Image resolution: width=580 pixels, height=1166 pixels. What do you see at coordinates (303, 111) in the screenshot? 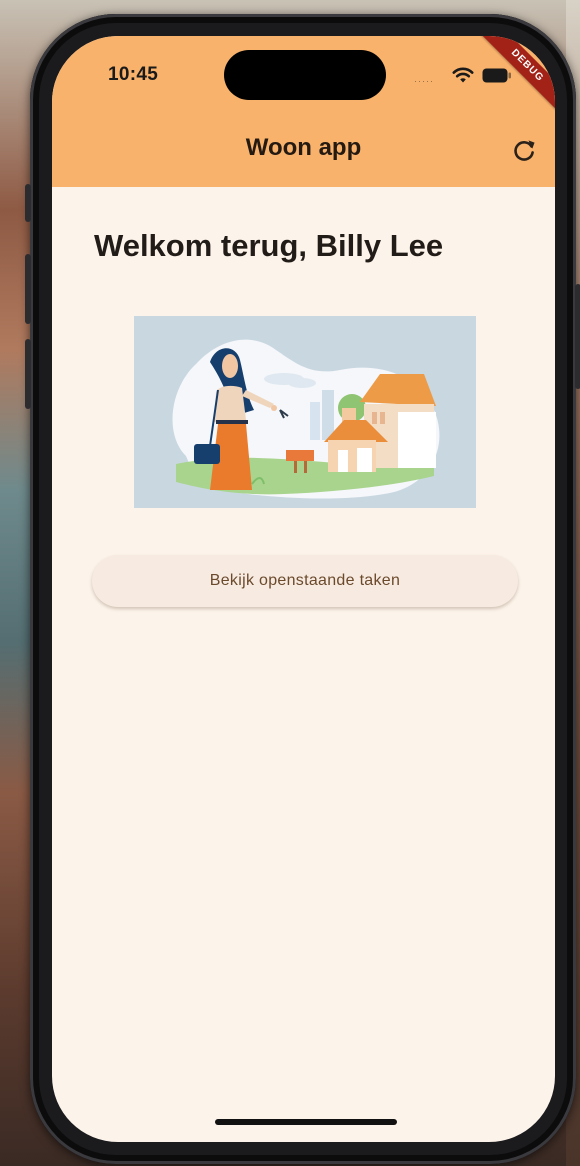
I see `app-bar: 10:45 ····· DEBUG Woon app` at bounding box center [303, 111].